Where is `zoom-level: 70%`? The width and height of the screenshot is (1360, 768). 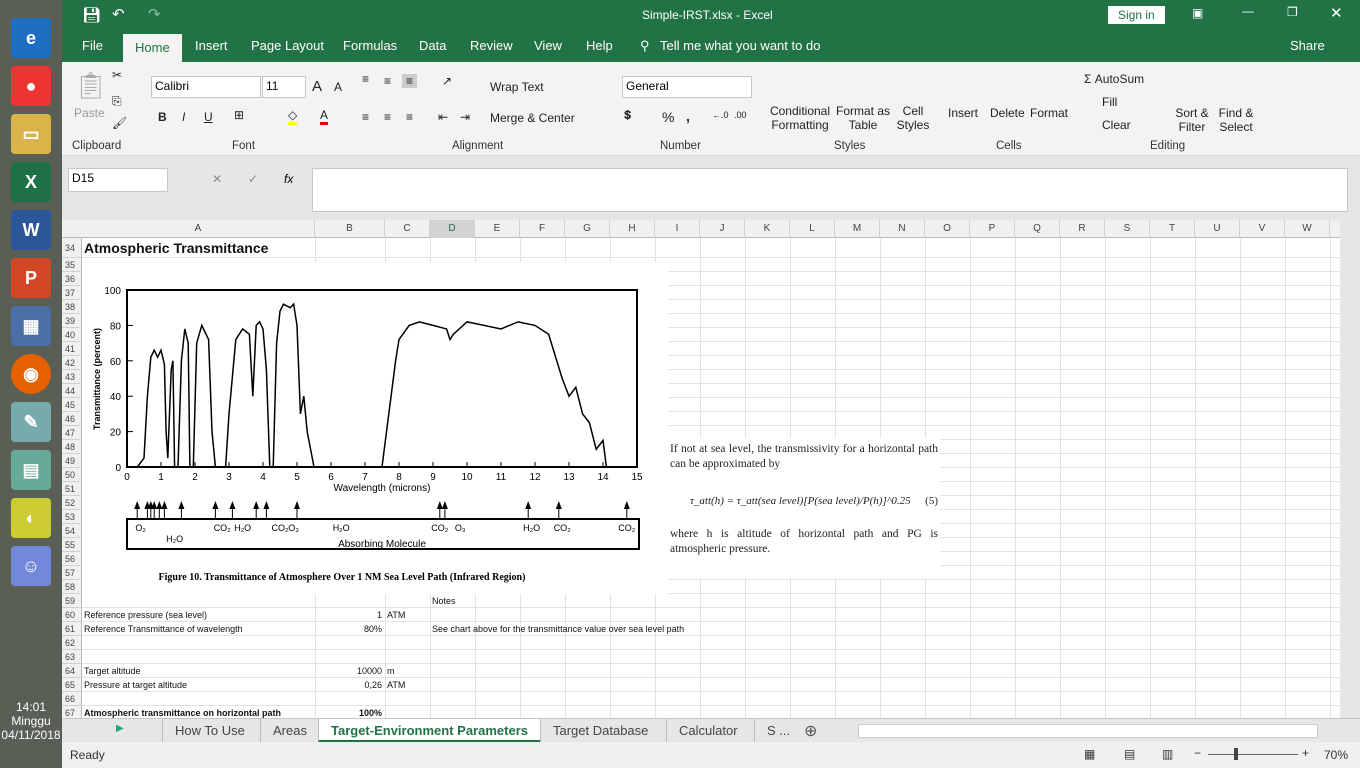
zoom-level: 70% is located at coordinates (1336, 755).